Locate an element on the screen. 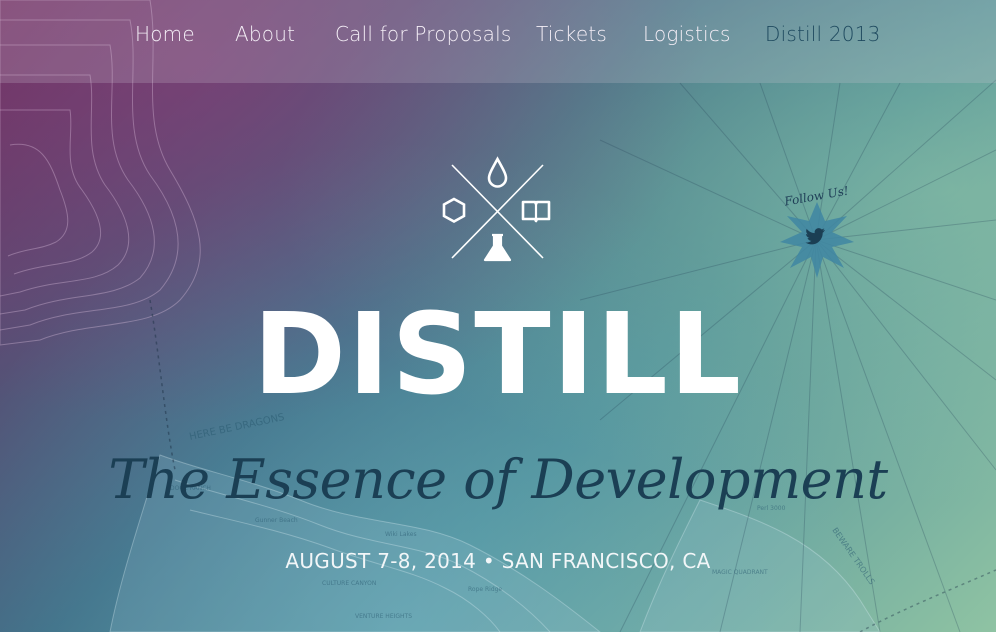 The width and height of the screenshot is (996, 632). nav-call-for-proposals: Call for Proposals is located at coordinates (423, 34).